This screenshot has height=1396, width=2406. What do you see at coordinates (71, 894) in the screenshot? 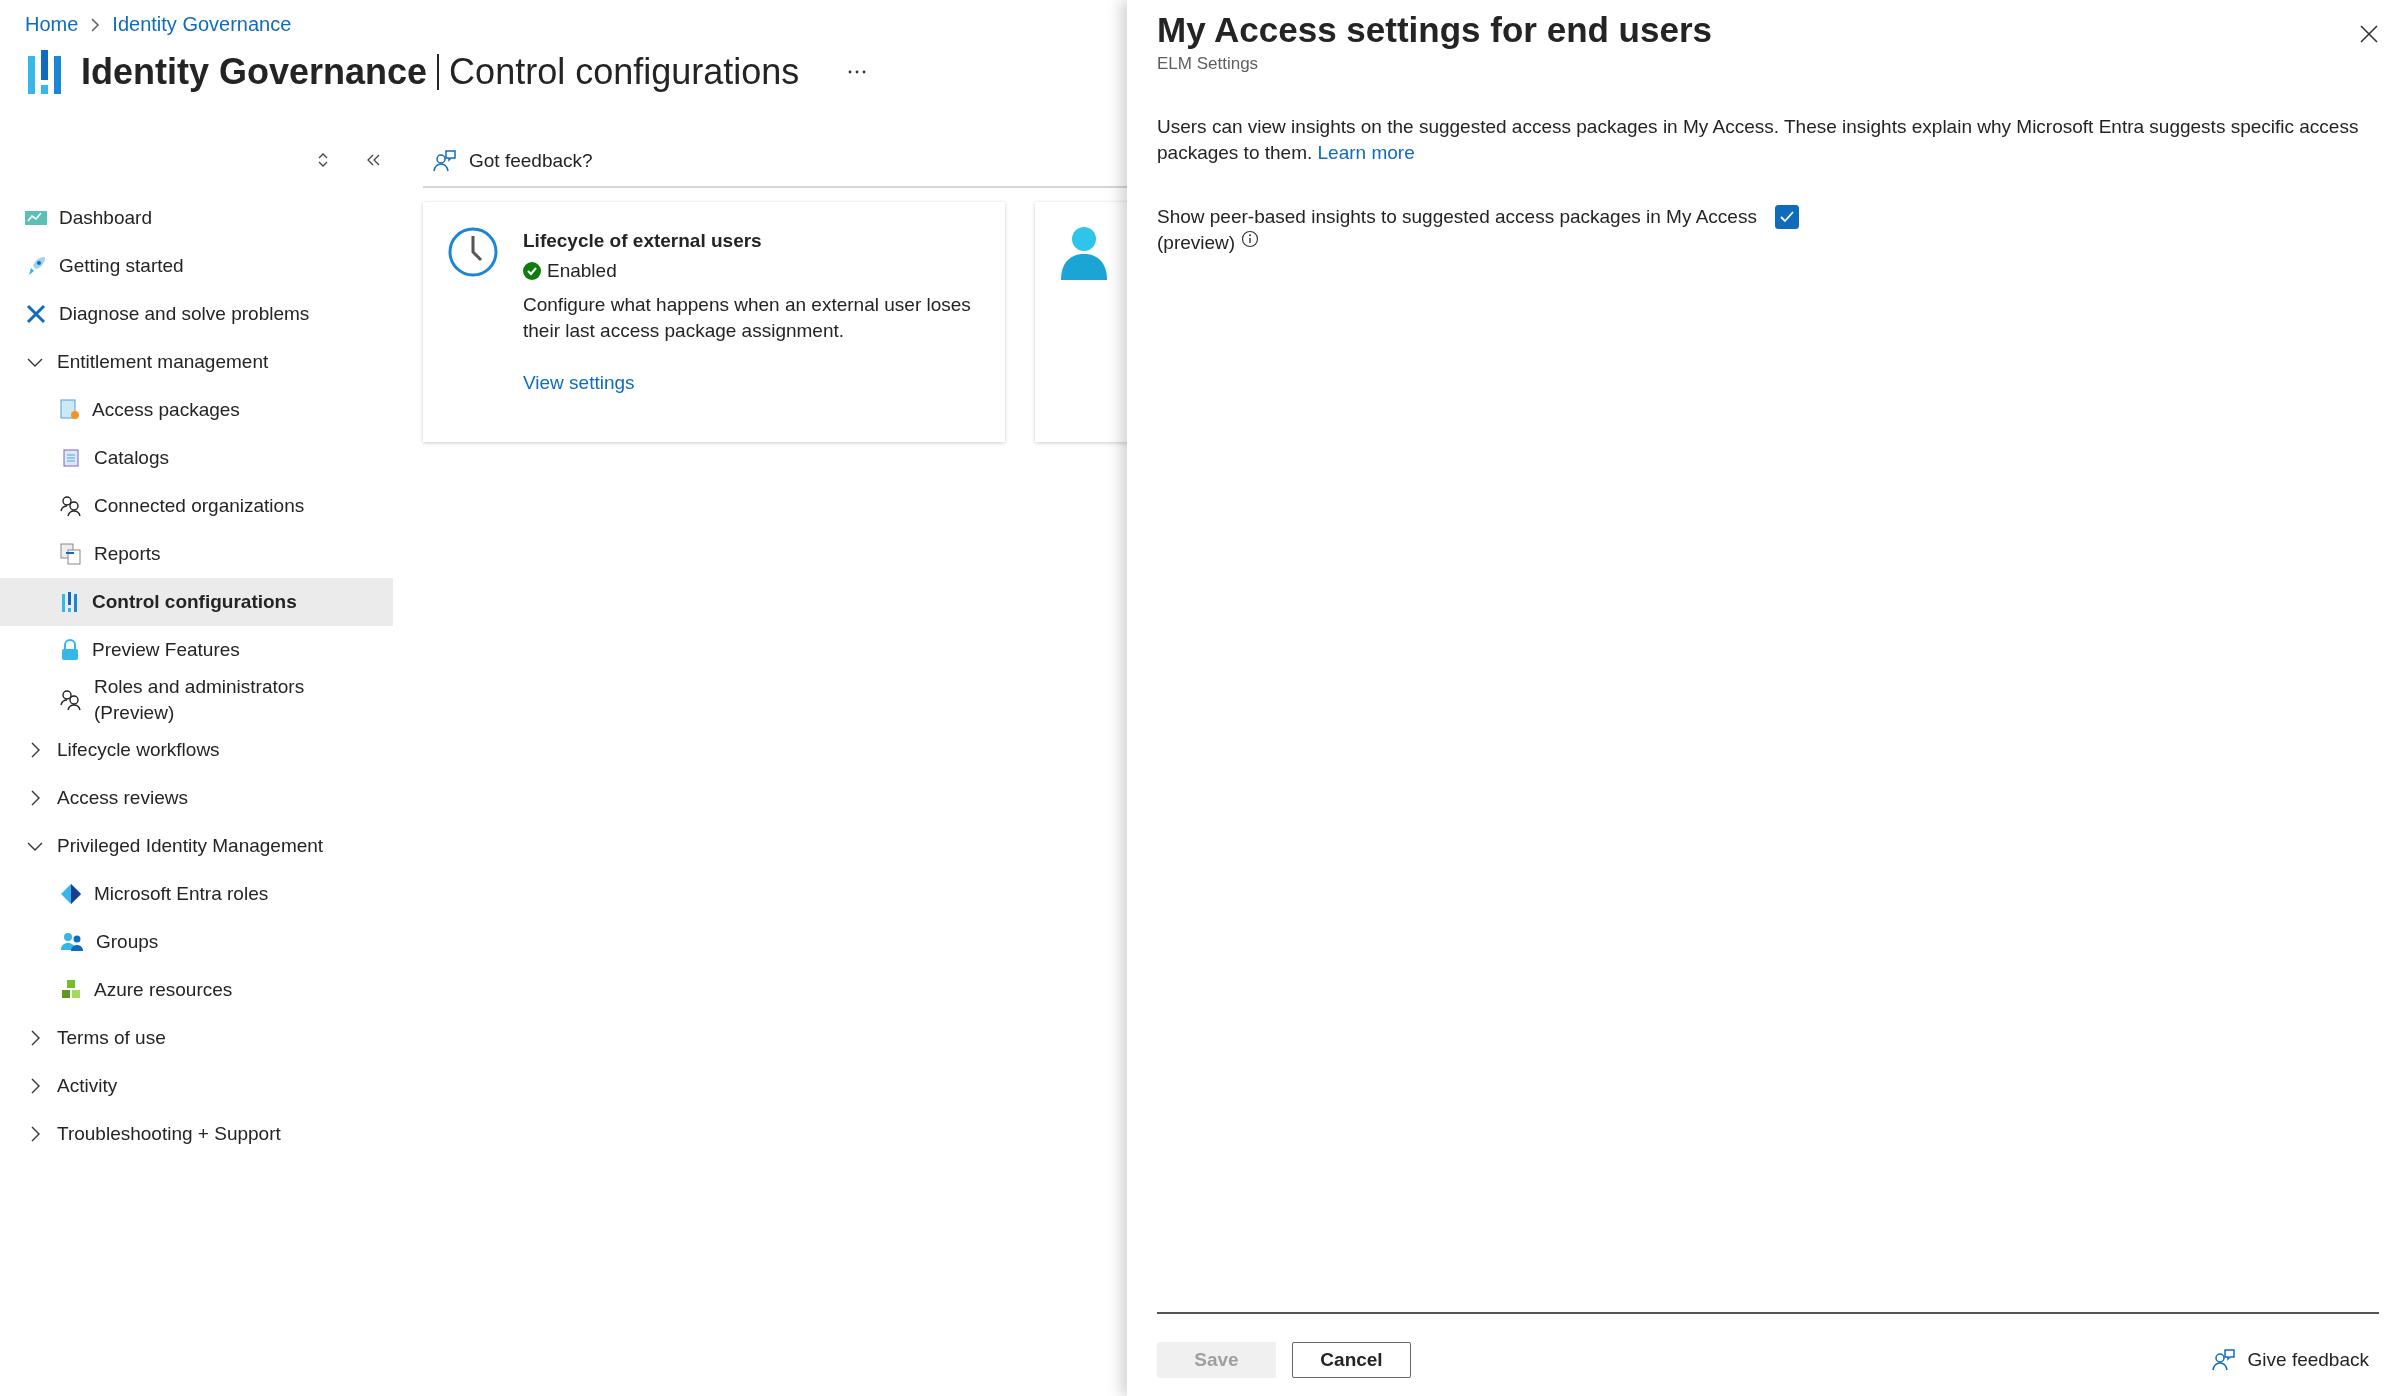
I see `diamond-icon` at bounding box center [71, 894].